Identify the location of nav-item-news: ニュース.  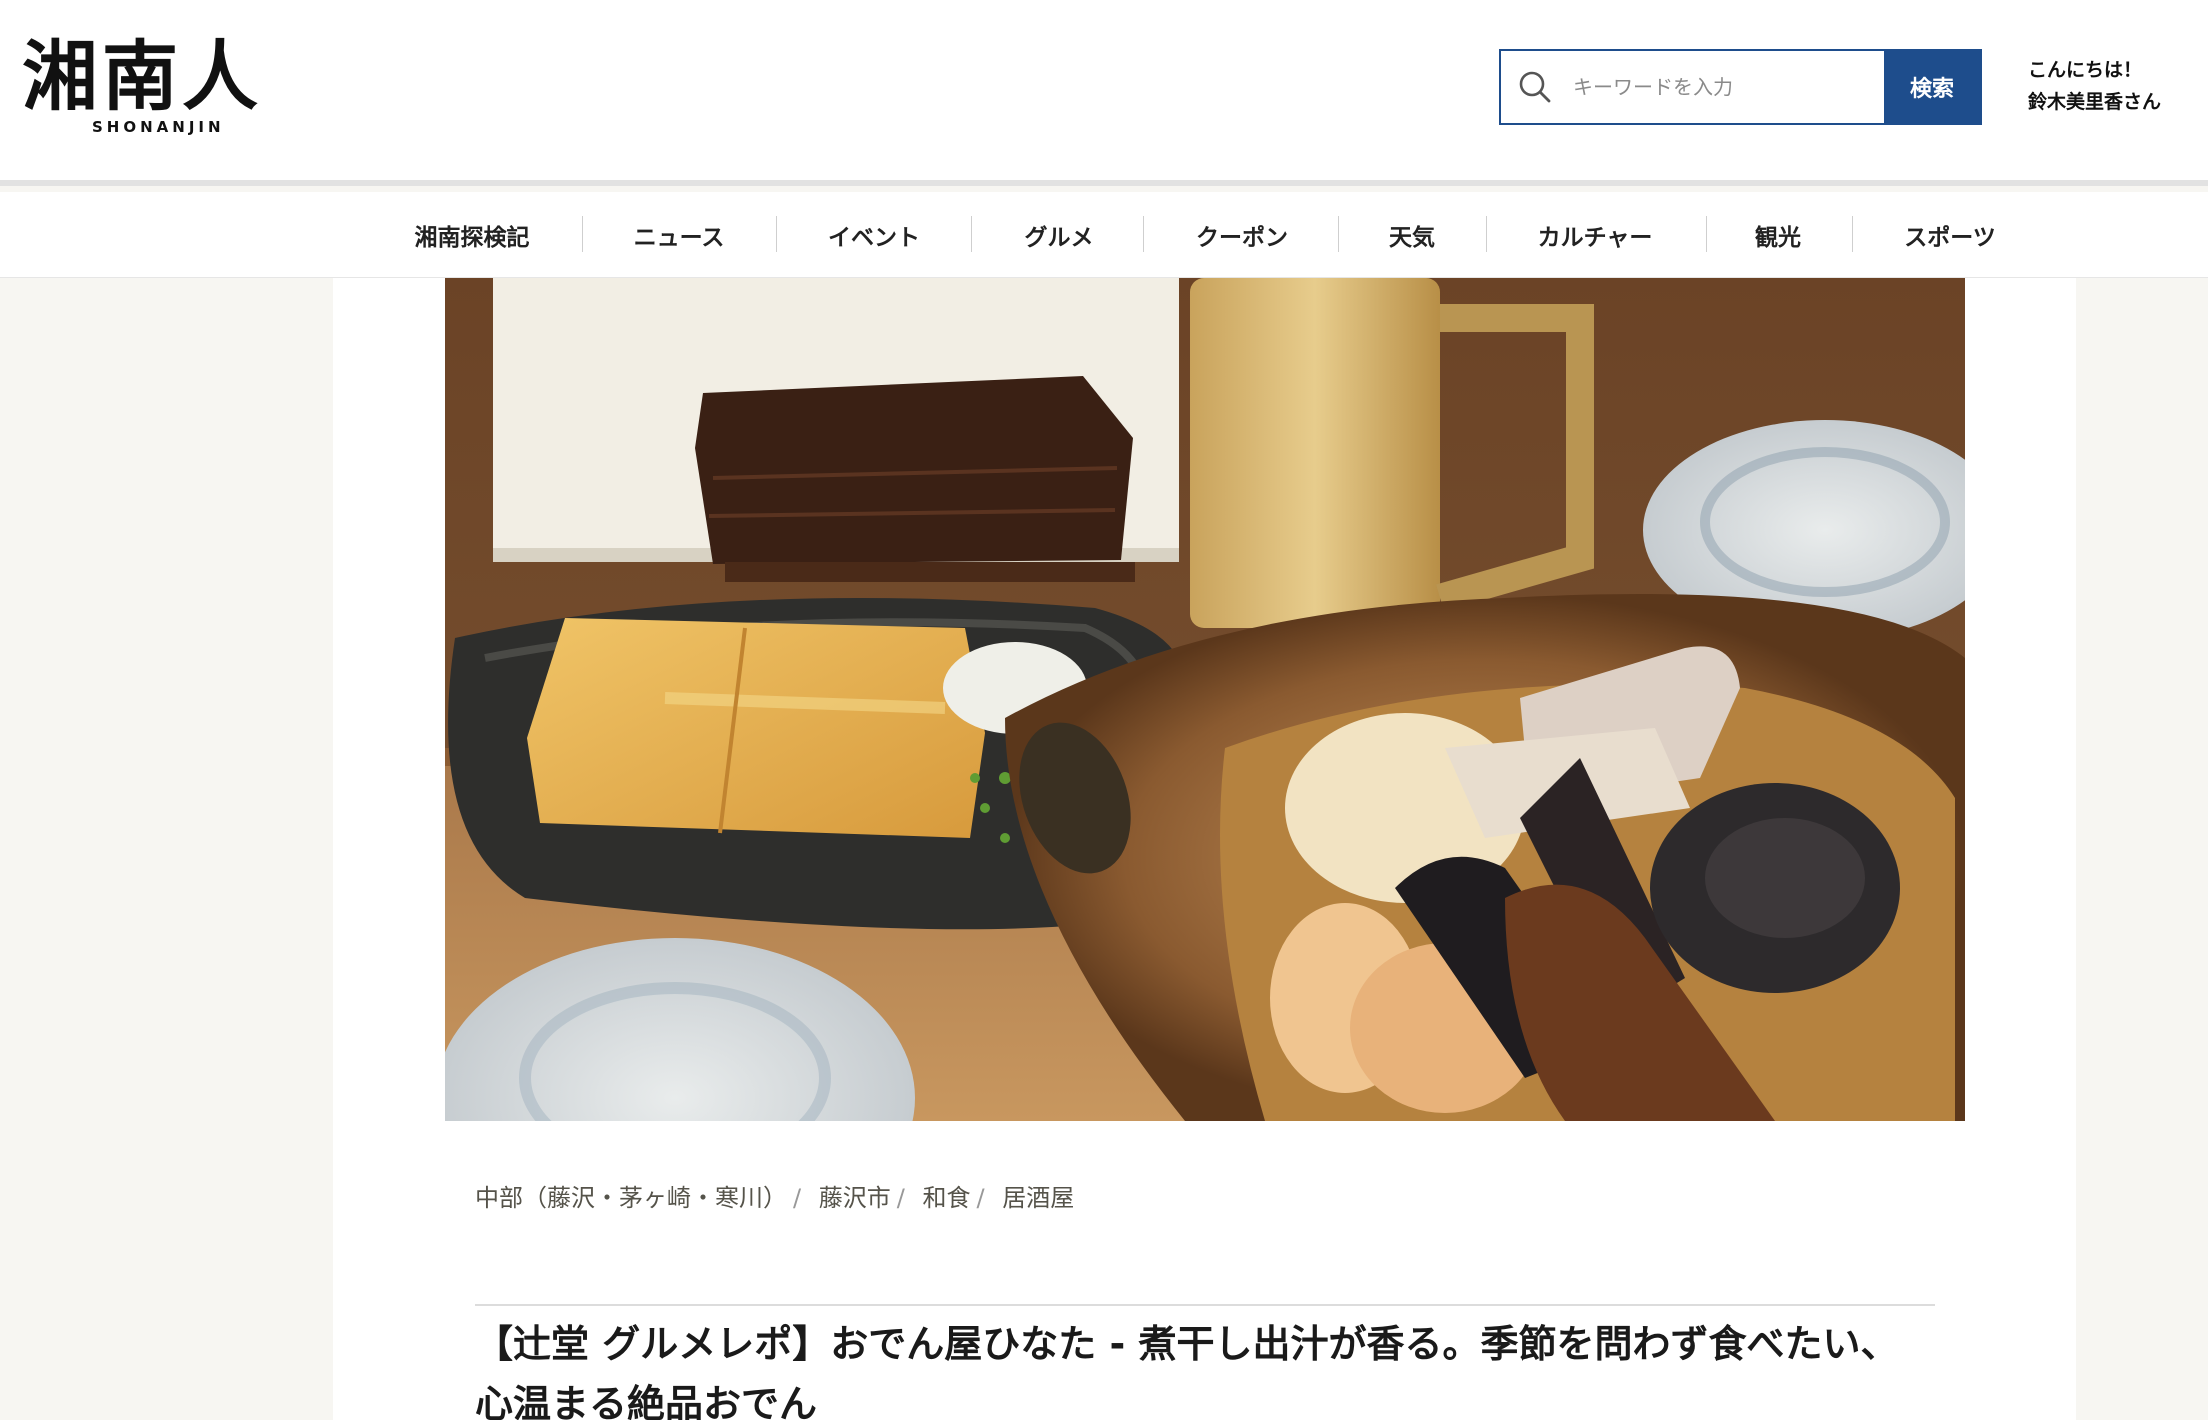
(679, 235).